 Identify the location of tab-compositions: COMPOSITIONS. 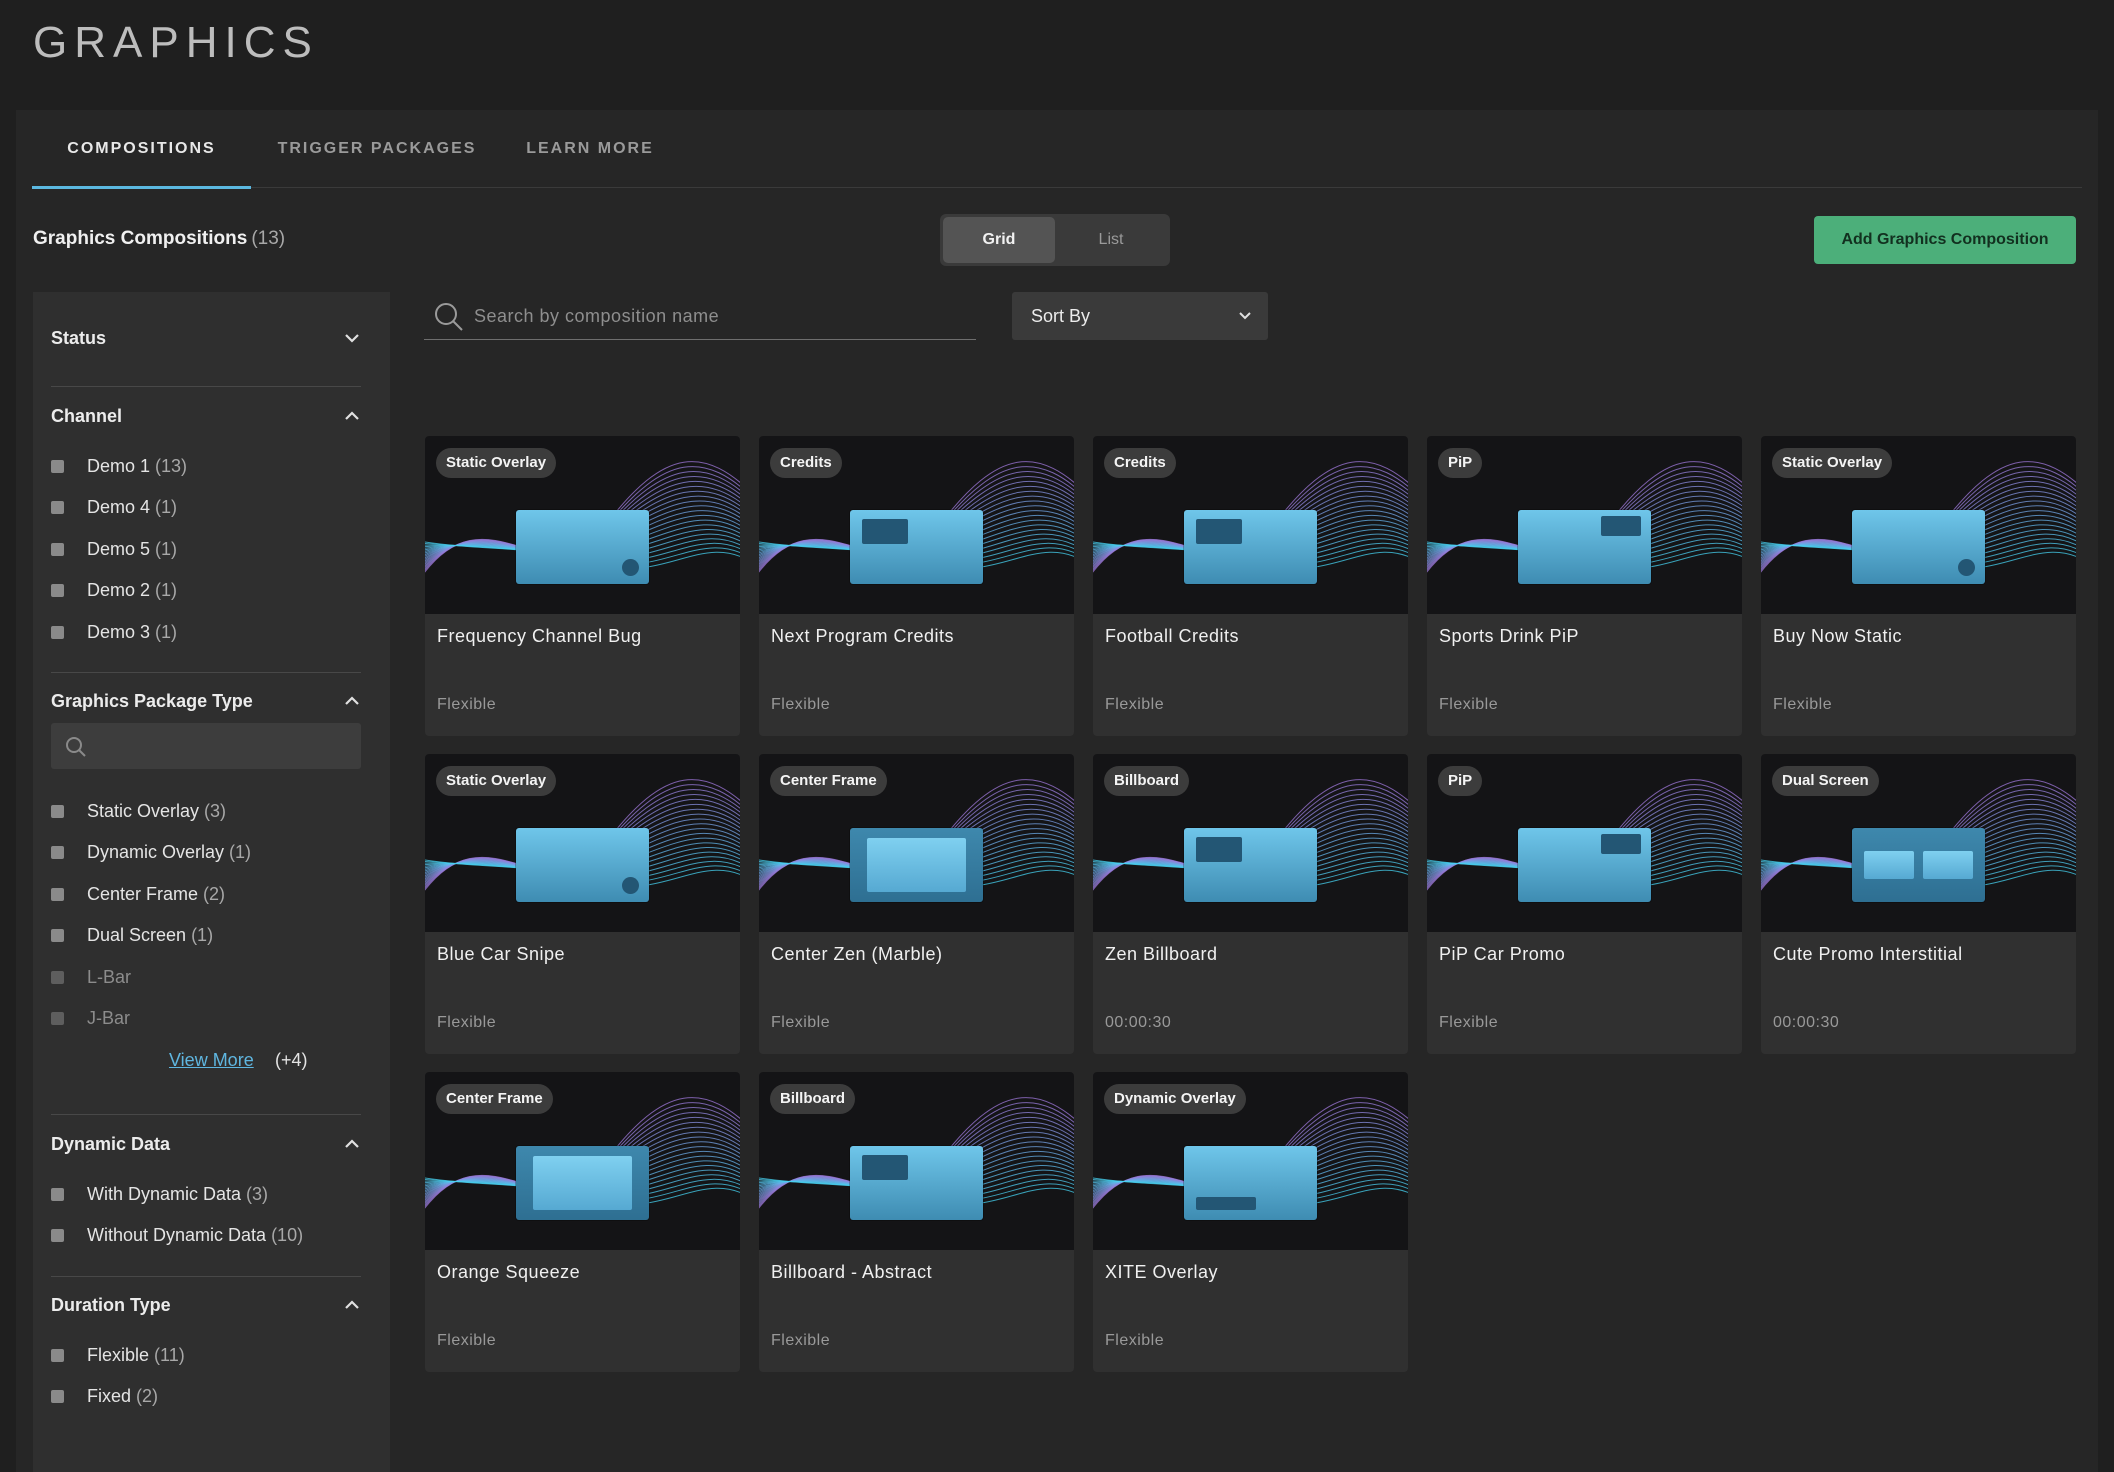
(141, 149).